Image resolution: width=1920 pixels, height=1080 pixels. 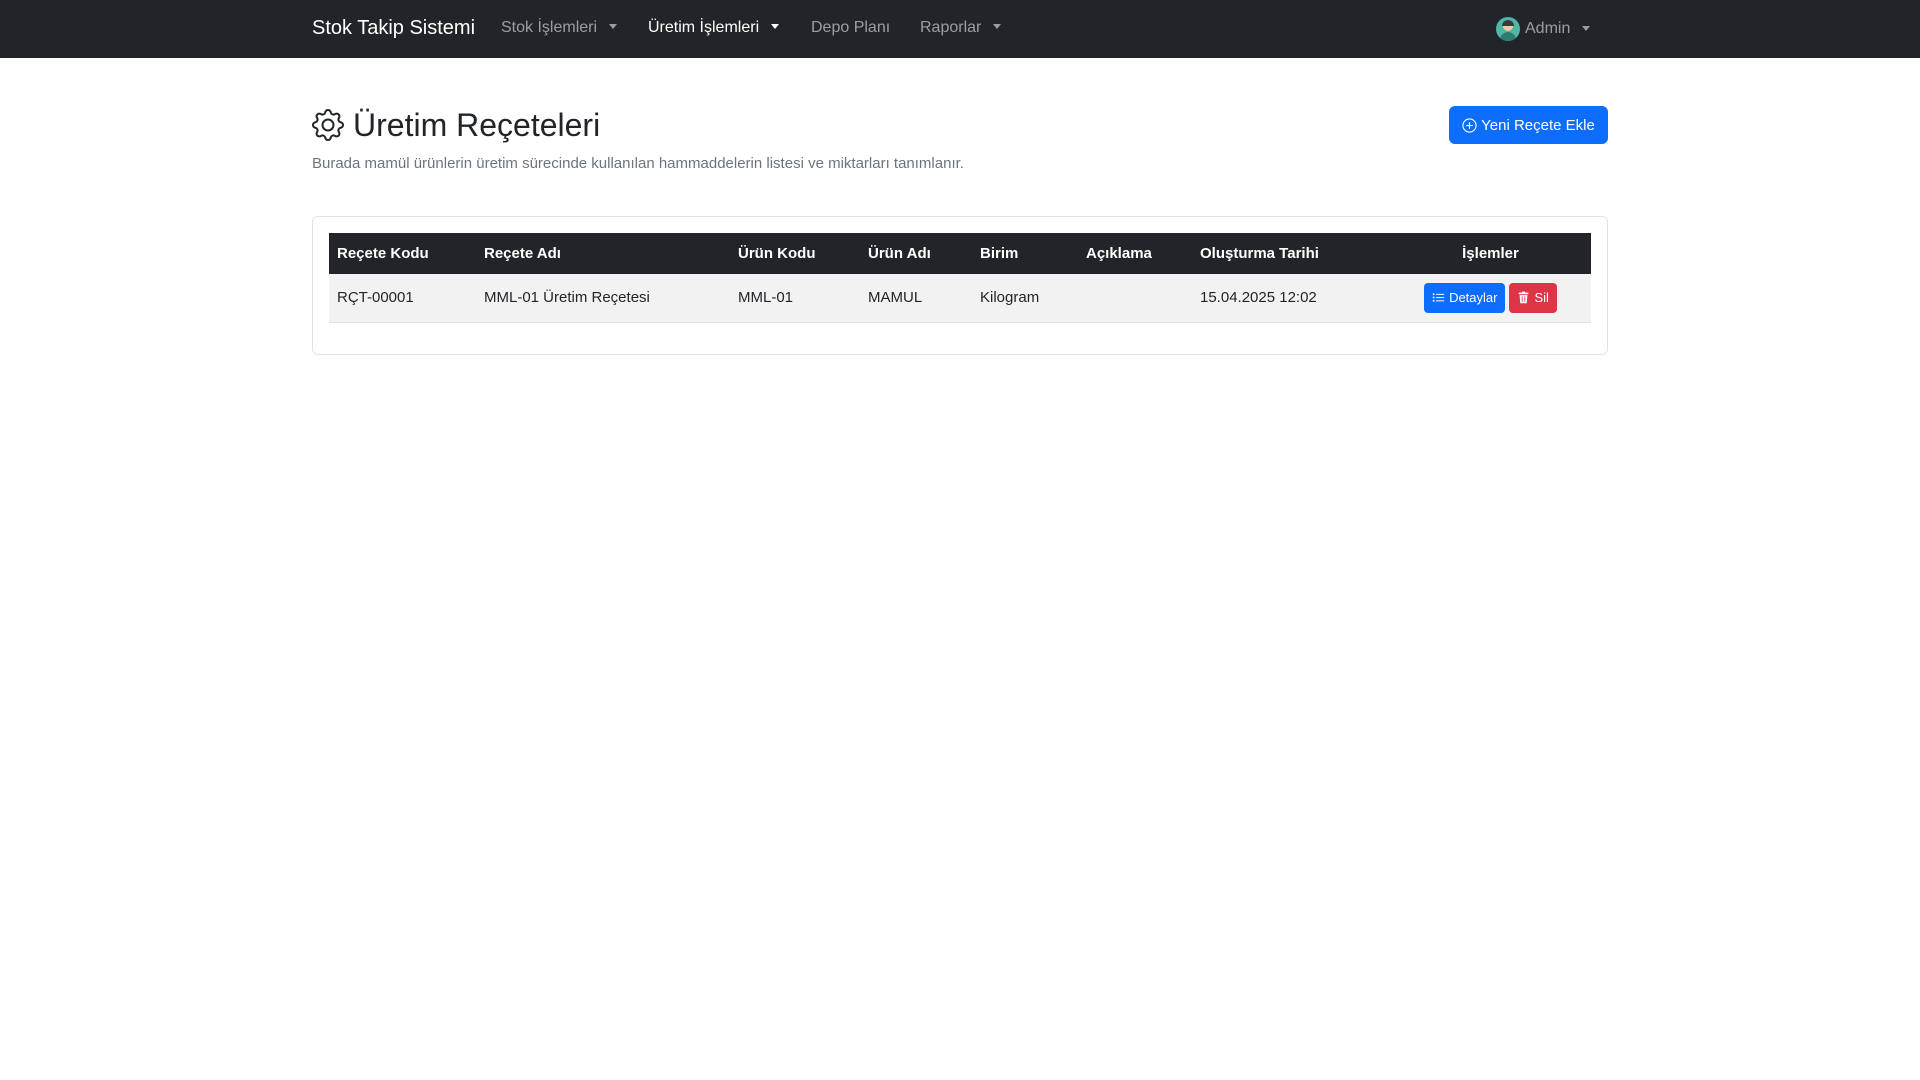 What do you see at coordinates (999, 253) in the screenshot?
I see `column-header: Birim` at bounding box center [999, 253].